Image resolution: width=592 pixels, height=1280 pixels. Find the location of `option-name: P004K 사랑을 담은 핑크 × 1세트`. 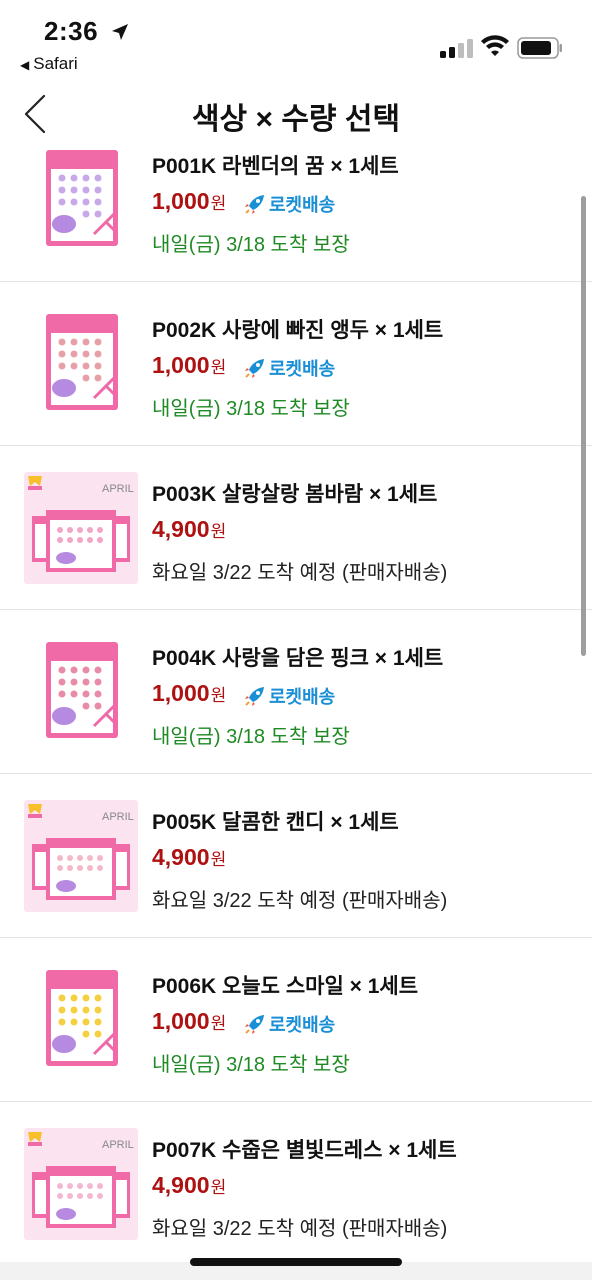

option-name: P004K 사랑을 담은 핑크 × 1세트 is located at coordinates (298, 658).